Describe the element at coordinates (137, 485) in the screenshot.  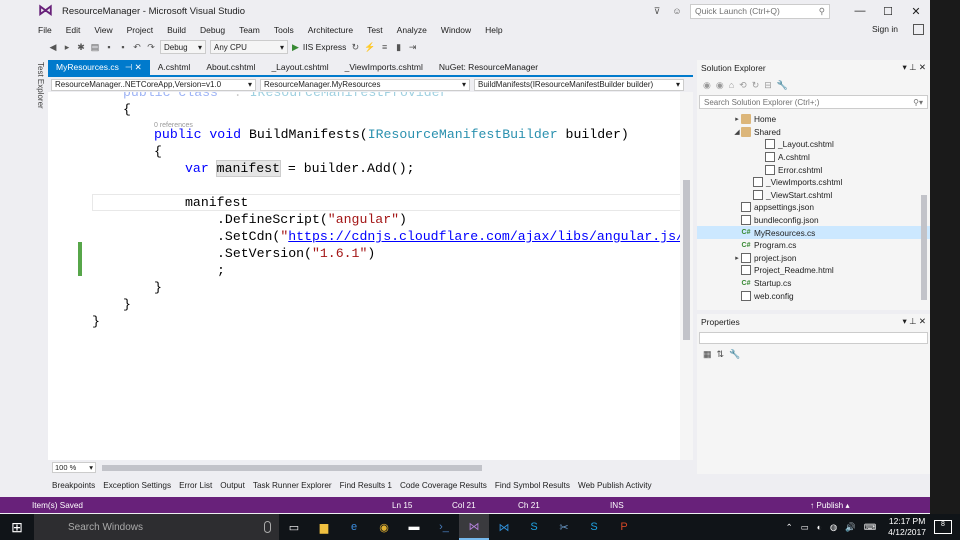
I see `bottom-tab: Exception Settings` at that location.